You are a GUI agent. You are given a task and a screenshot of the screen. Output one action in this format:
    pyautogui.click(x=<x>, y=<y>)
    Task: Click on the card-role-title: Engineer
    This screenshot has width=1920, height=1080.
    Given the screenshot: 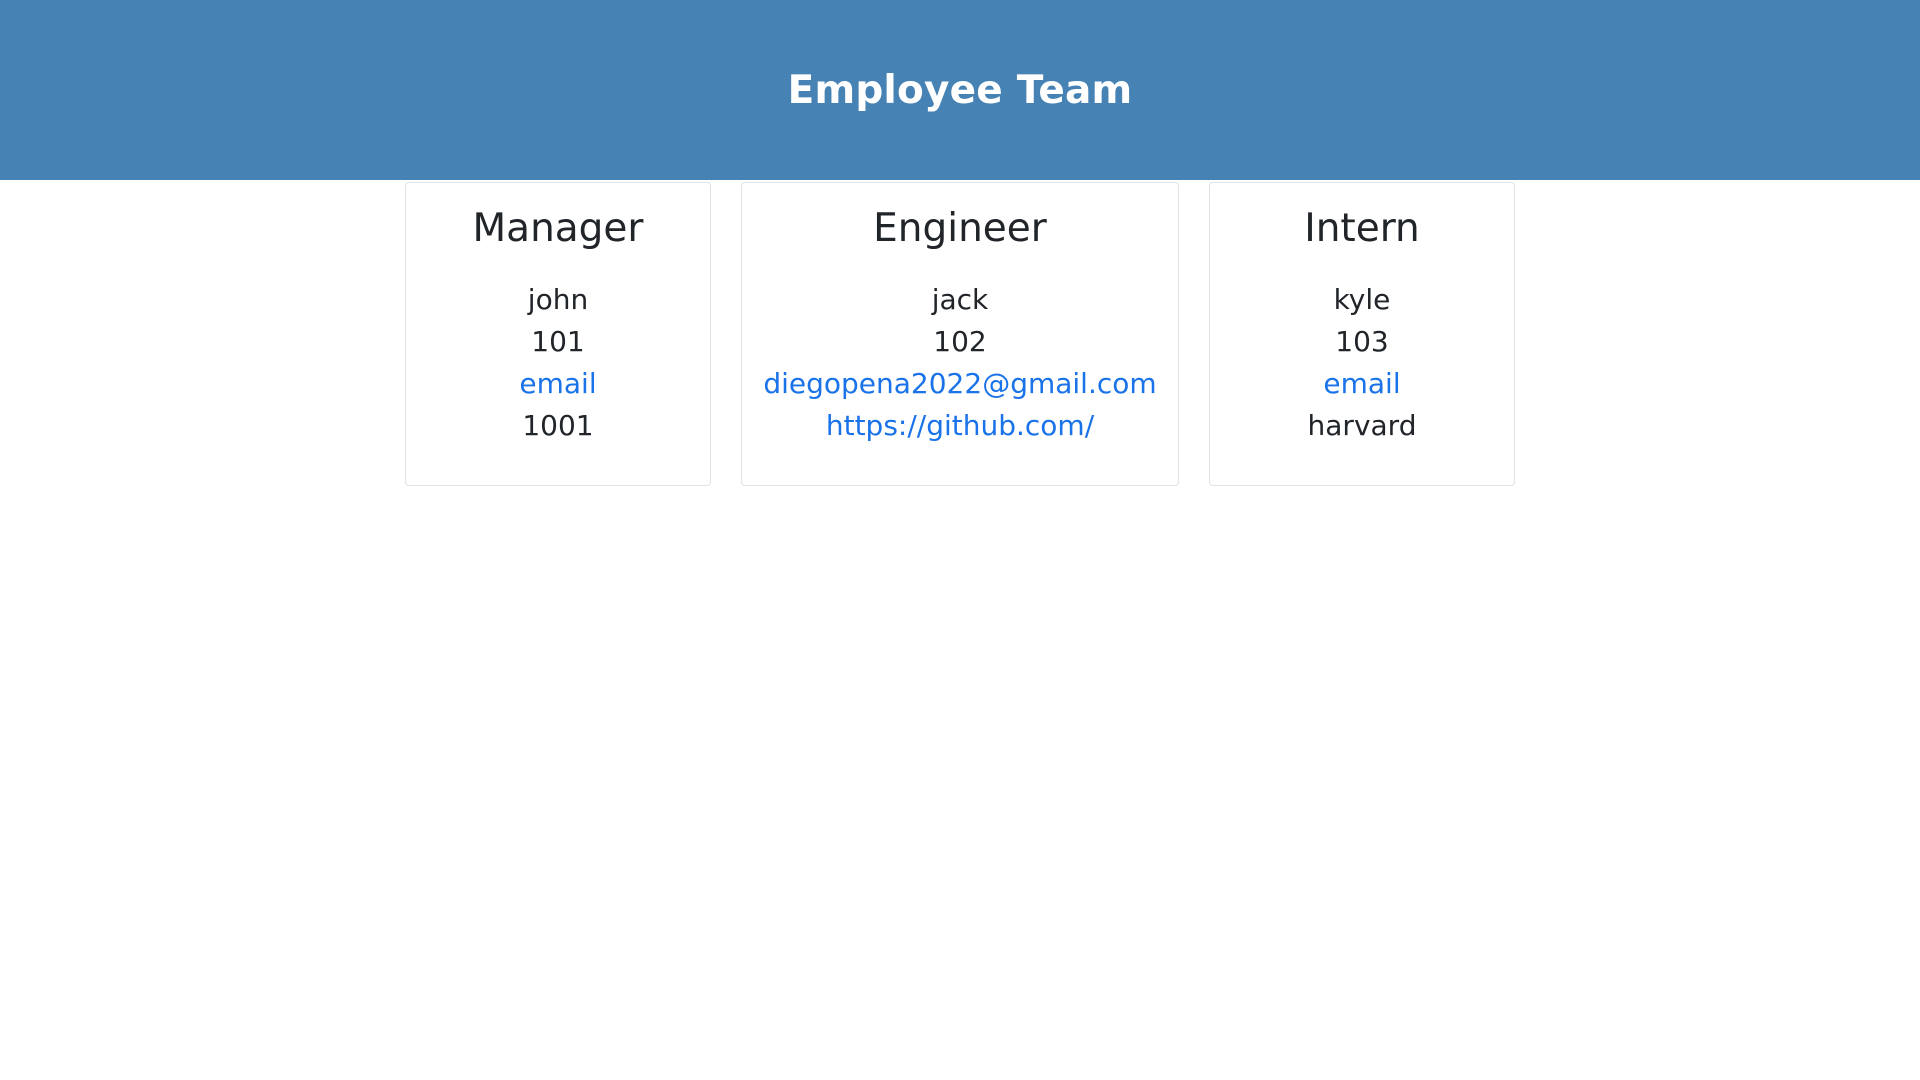 What is the action you would take?
    pyautogui.click(x=960, y=228)
    